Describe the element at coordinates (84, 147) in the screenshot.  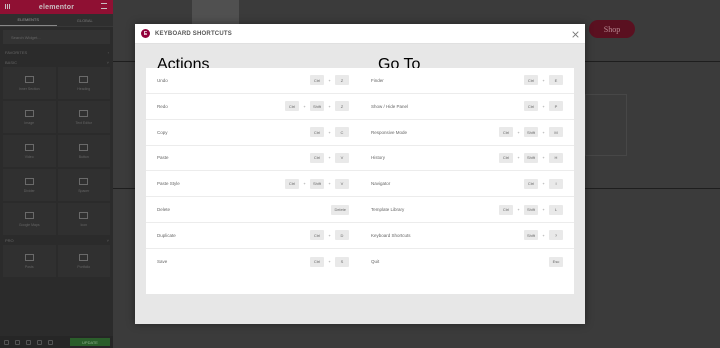
I see `button-icon` at that location.